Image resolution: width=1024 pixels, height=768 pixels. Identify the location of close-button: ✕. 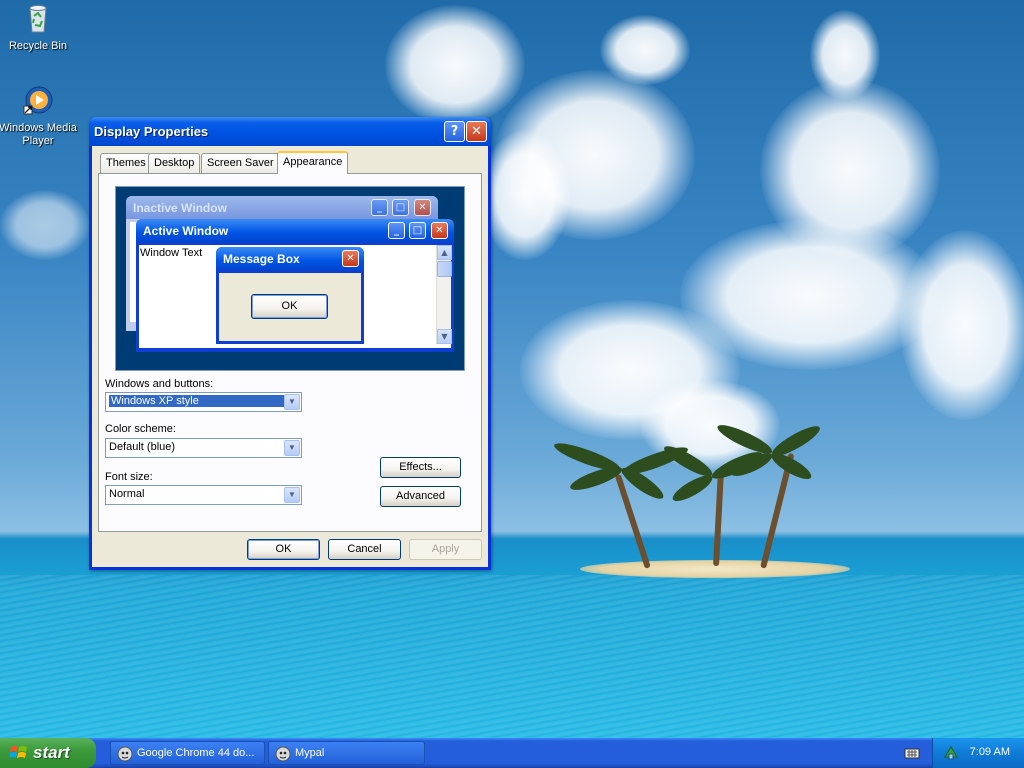
(476, 131).